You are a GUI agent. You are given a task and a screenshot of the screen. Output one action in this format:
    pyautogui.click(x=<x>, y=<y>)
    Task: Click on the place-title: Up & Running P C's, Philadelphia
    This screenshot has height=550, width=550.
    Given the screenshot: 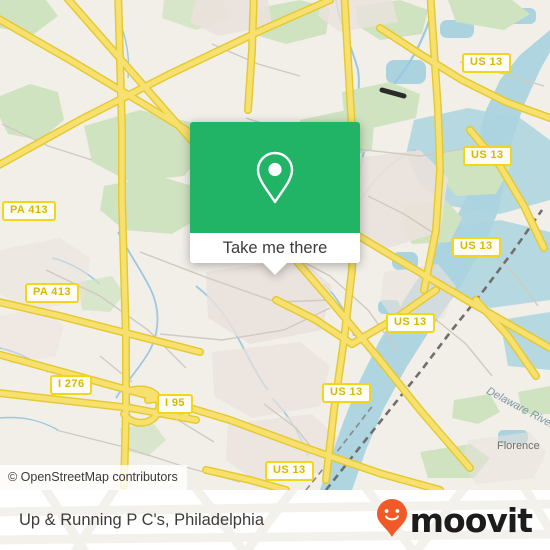 What is the action you would take?
    pyautogui.click(x=141, y=519)
    